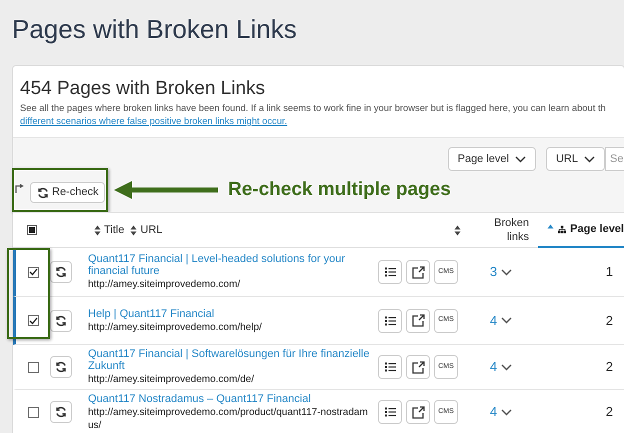  I want to click on filter-dropdown: Page level, so click(492, 159).